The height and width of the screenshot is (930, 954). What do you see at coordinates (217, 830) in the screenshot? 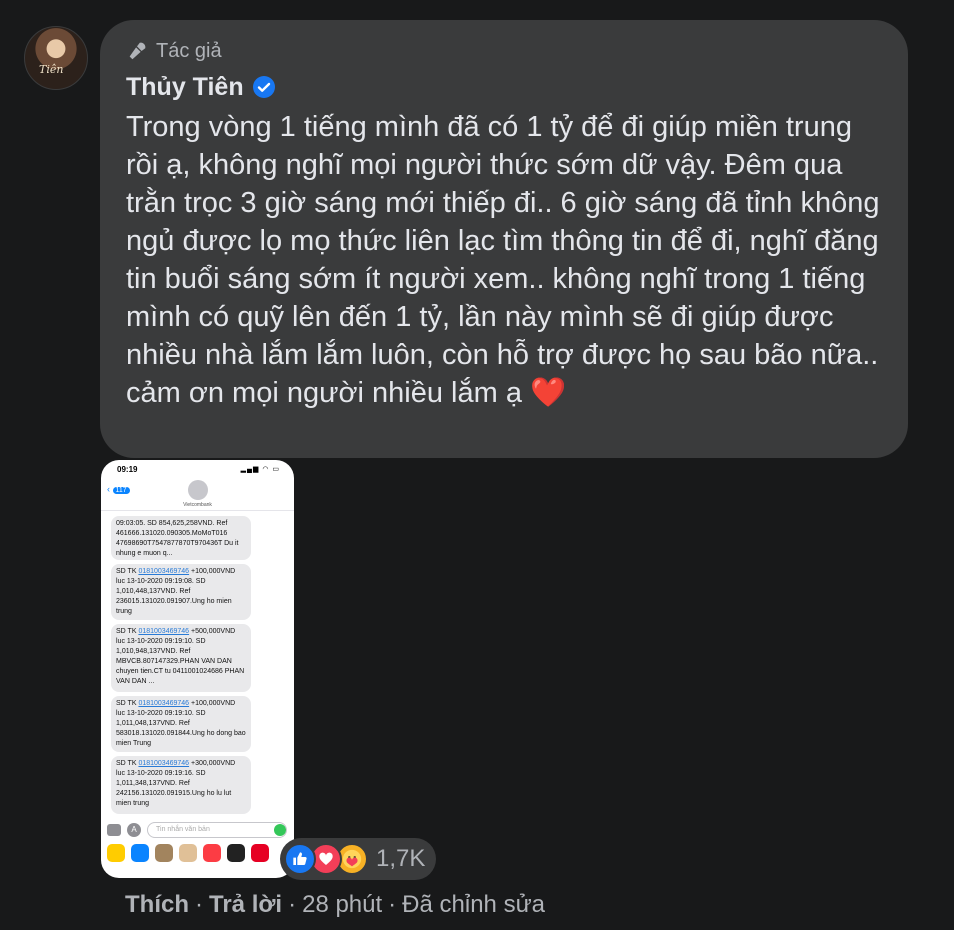
I see `sms-input: Tin nhắn văn bản` at bounding box center [217, 830].